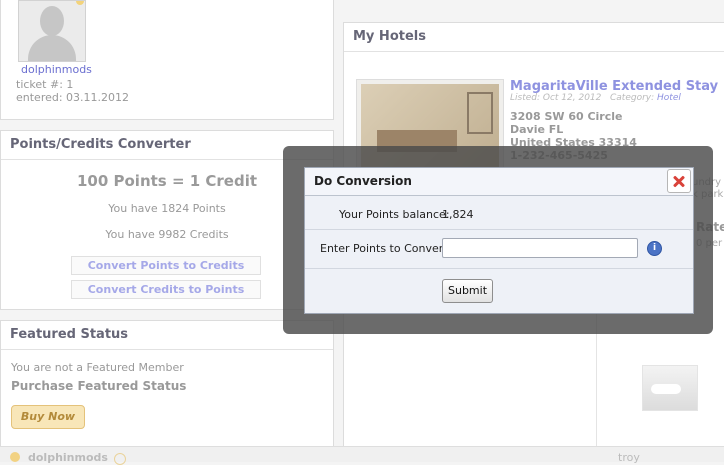 Image resolution: width=724 pixels, height=465 pixels. I want to click on footer-username: dolphinmods, so click(68, 457).